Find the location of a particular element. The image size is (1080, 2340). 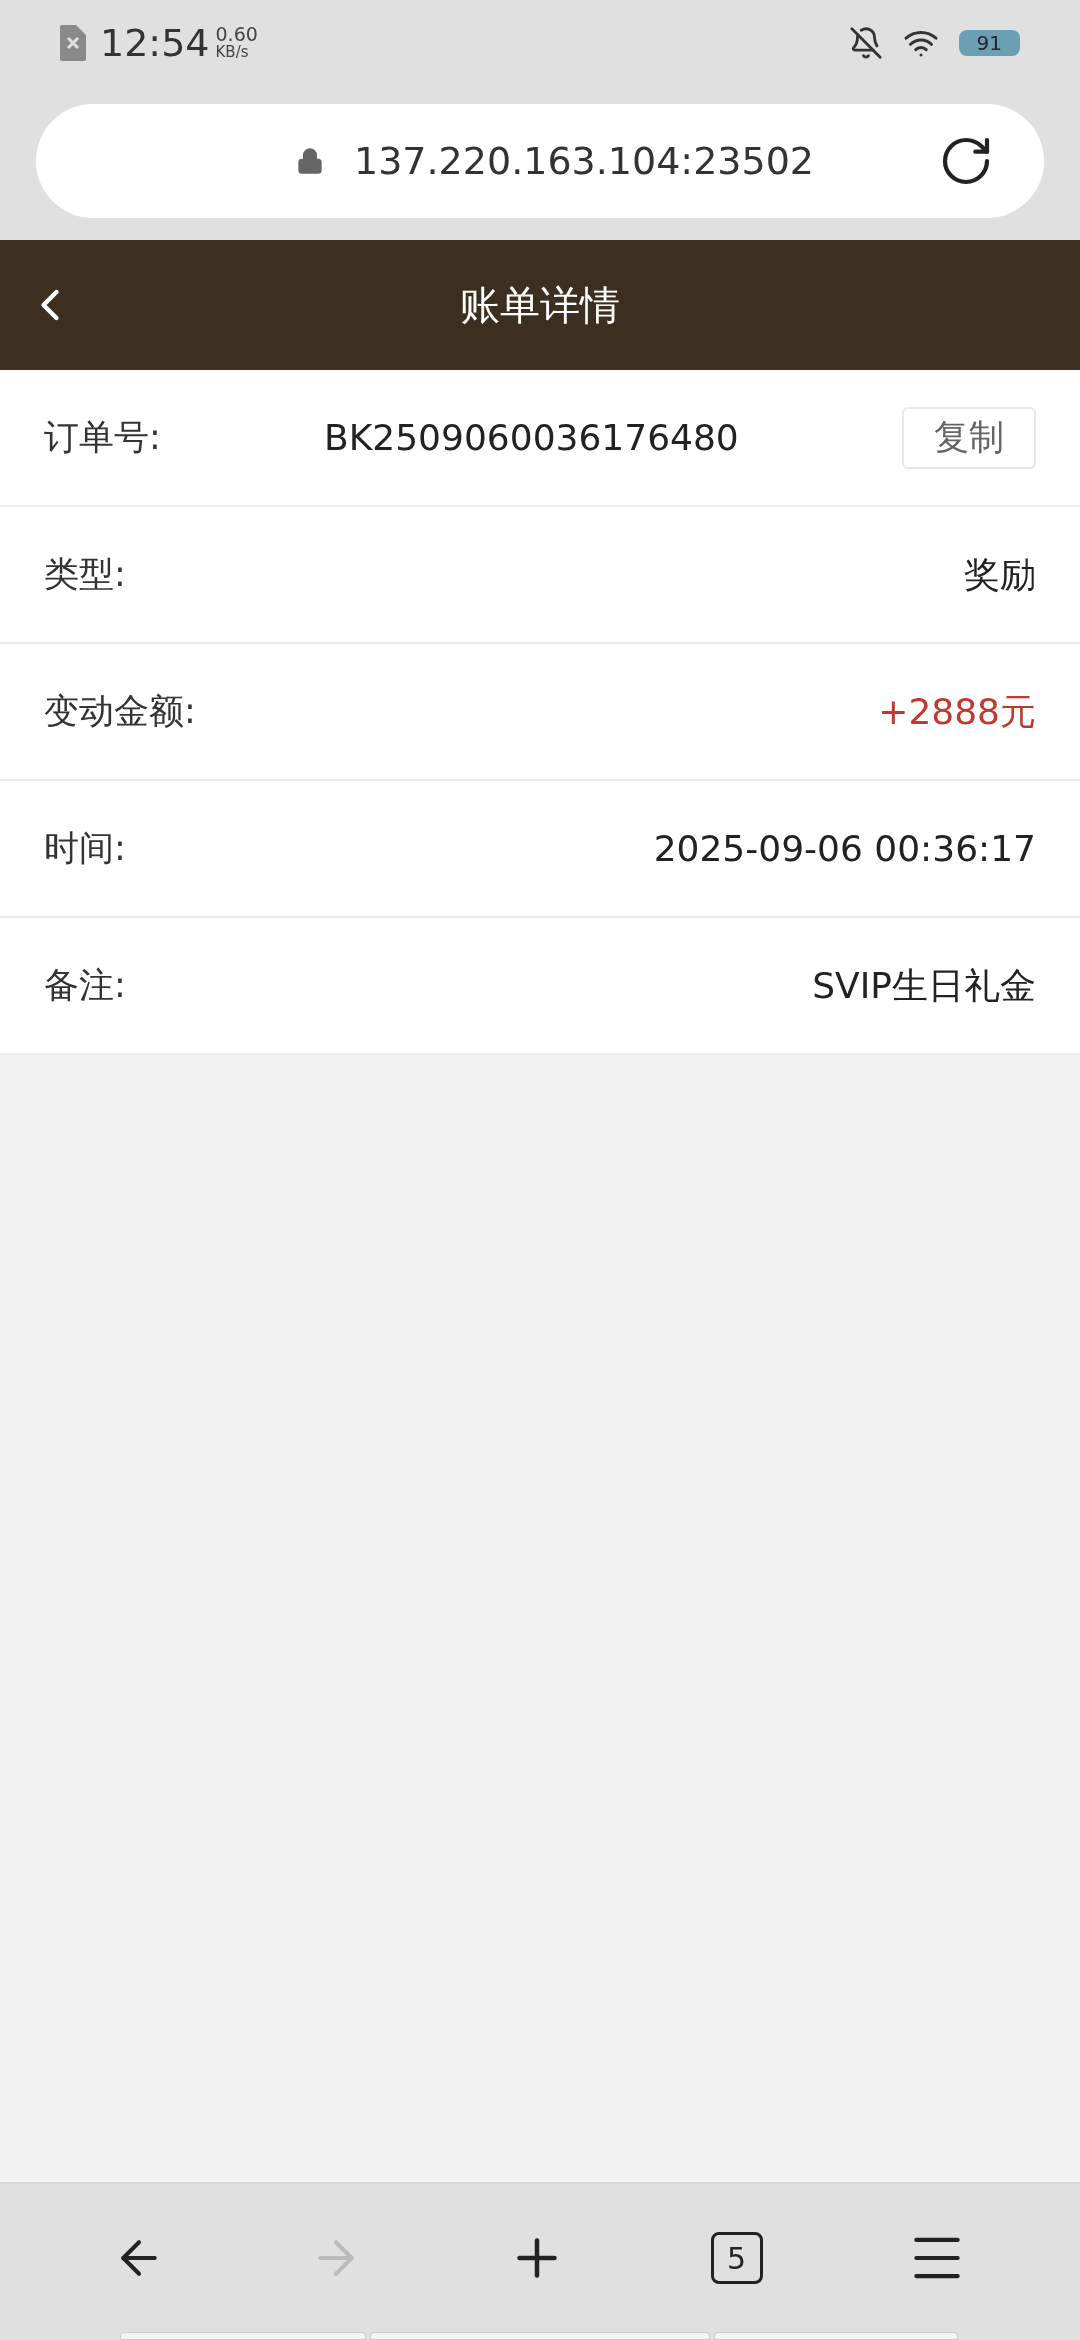

page-title: 账单详情 is located at coordinates (540, 305).